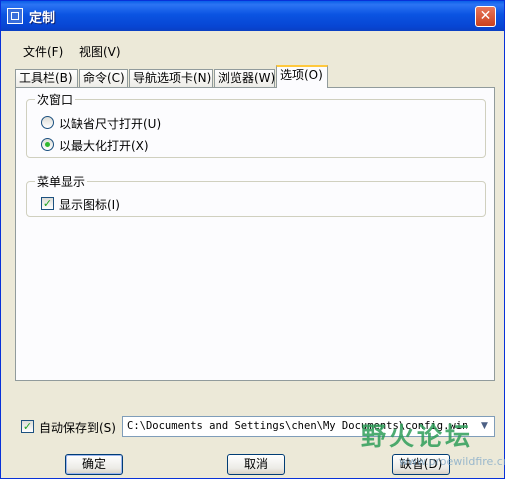  What do you see at coordinates (171, 78) in the screenshot?
I see `tab-navigator: 导航选项卡(N)` at bounding box center [171, 78].